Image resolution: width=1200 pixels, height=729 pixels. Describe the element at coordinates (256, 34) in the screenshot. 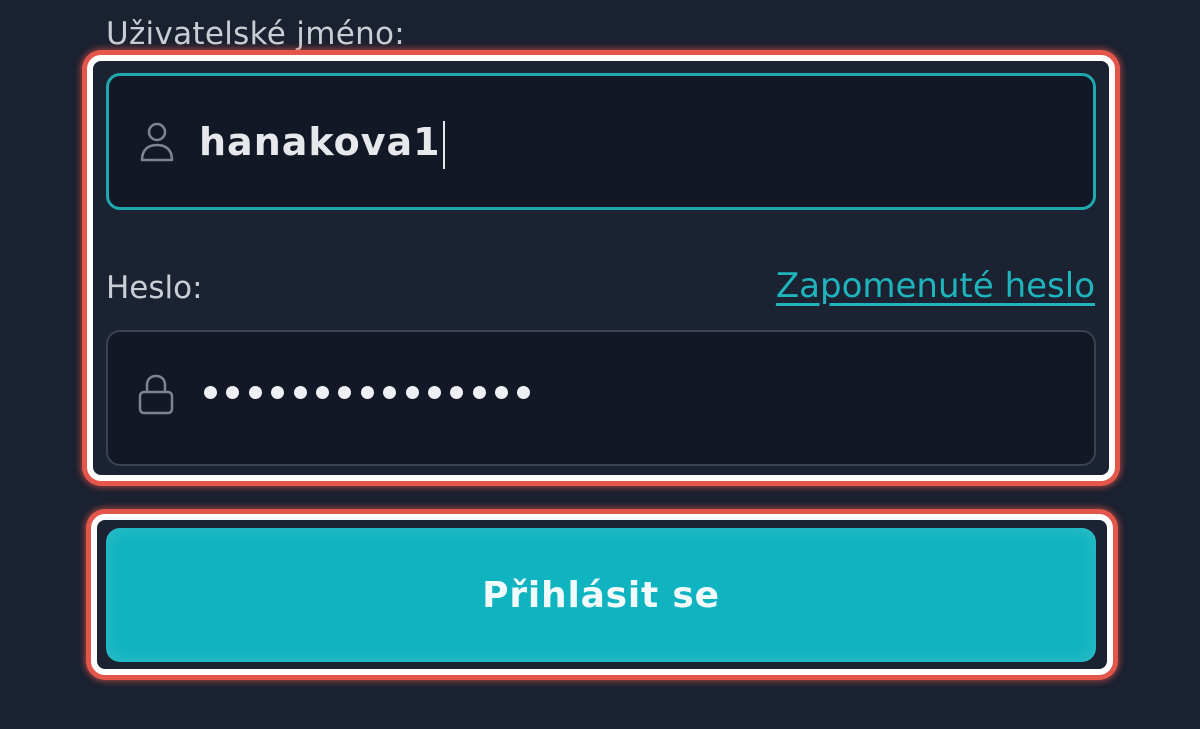

I see `username-label: Uživatelské jméno:` at that location.